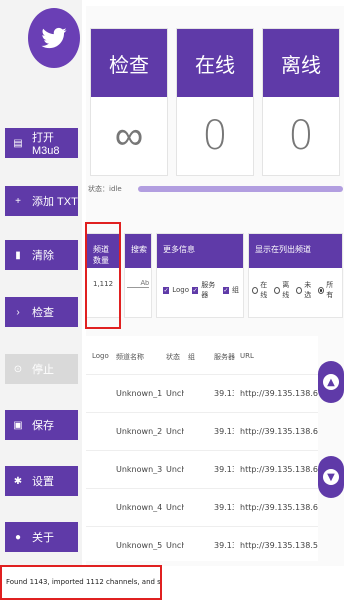 Image resolution: width=346 pixels, height=600 pixels. Describe the element at coordinates (41, 201) in the screenshot. I see `add-txt-button: + 添加 TXT` at that location.